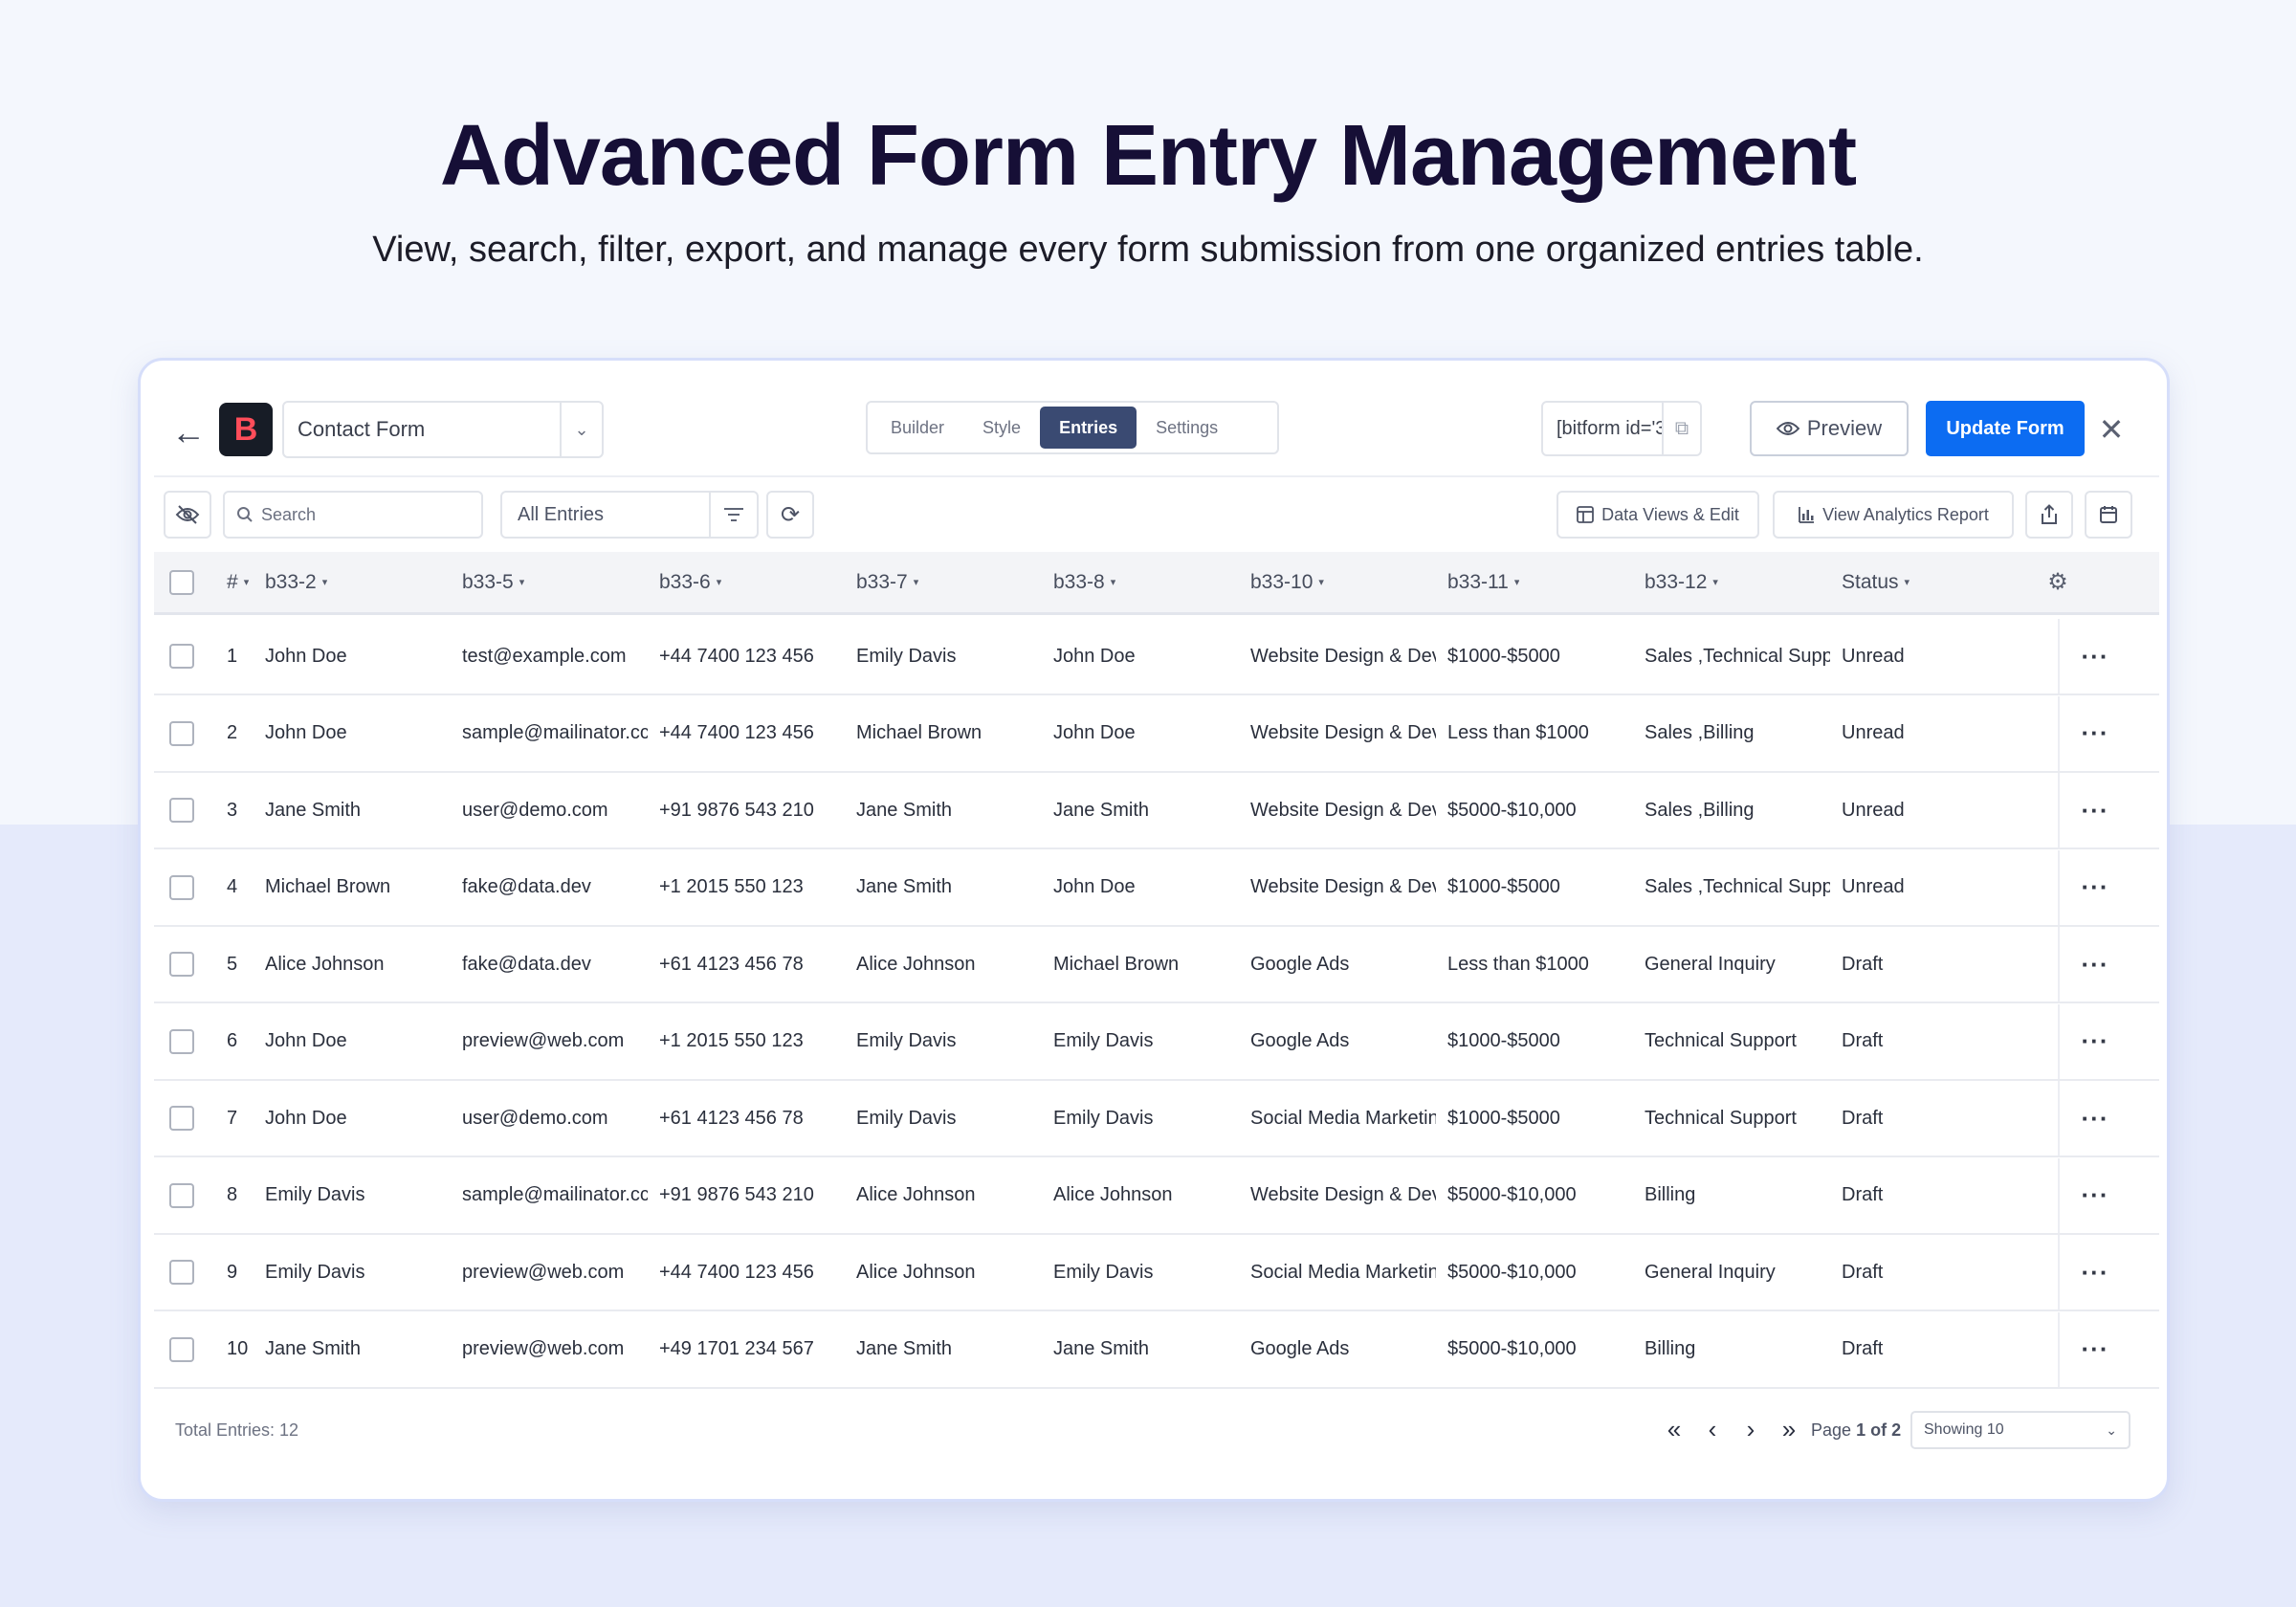  I want to click on column-header: b33-11 ▾, so click(1483, 582).